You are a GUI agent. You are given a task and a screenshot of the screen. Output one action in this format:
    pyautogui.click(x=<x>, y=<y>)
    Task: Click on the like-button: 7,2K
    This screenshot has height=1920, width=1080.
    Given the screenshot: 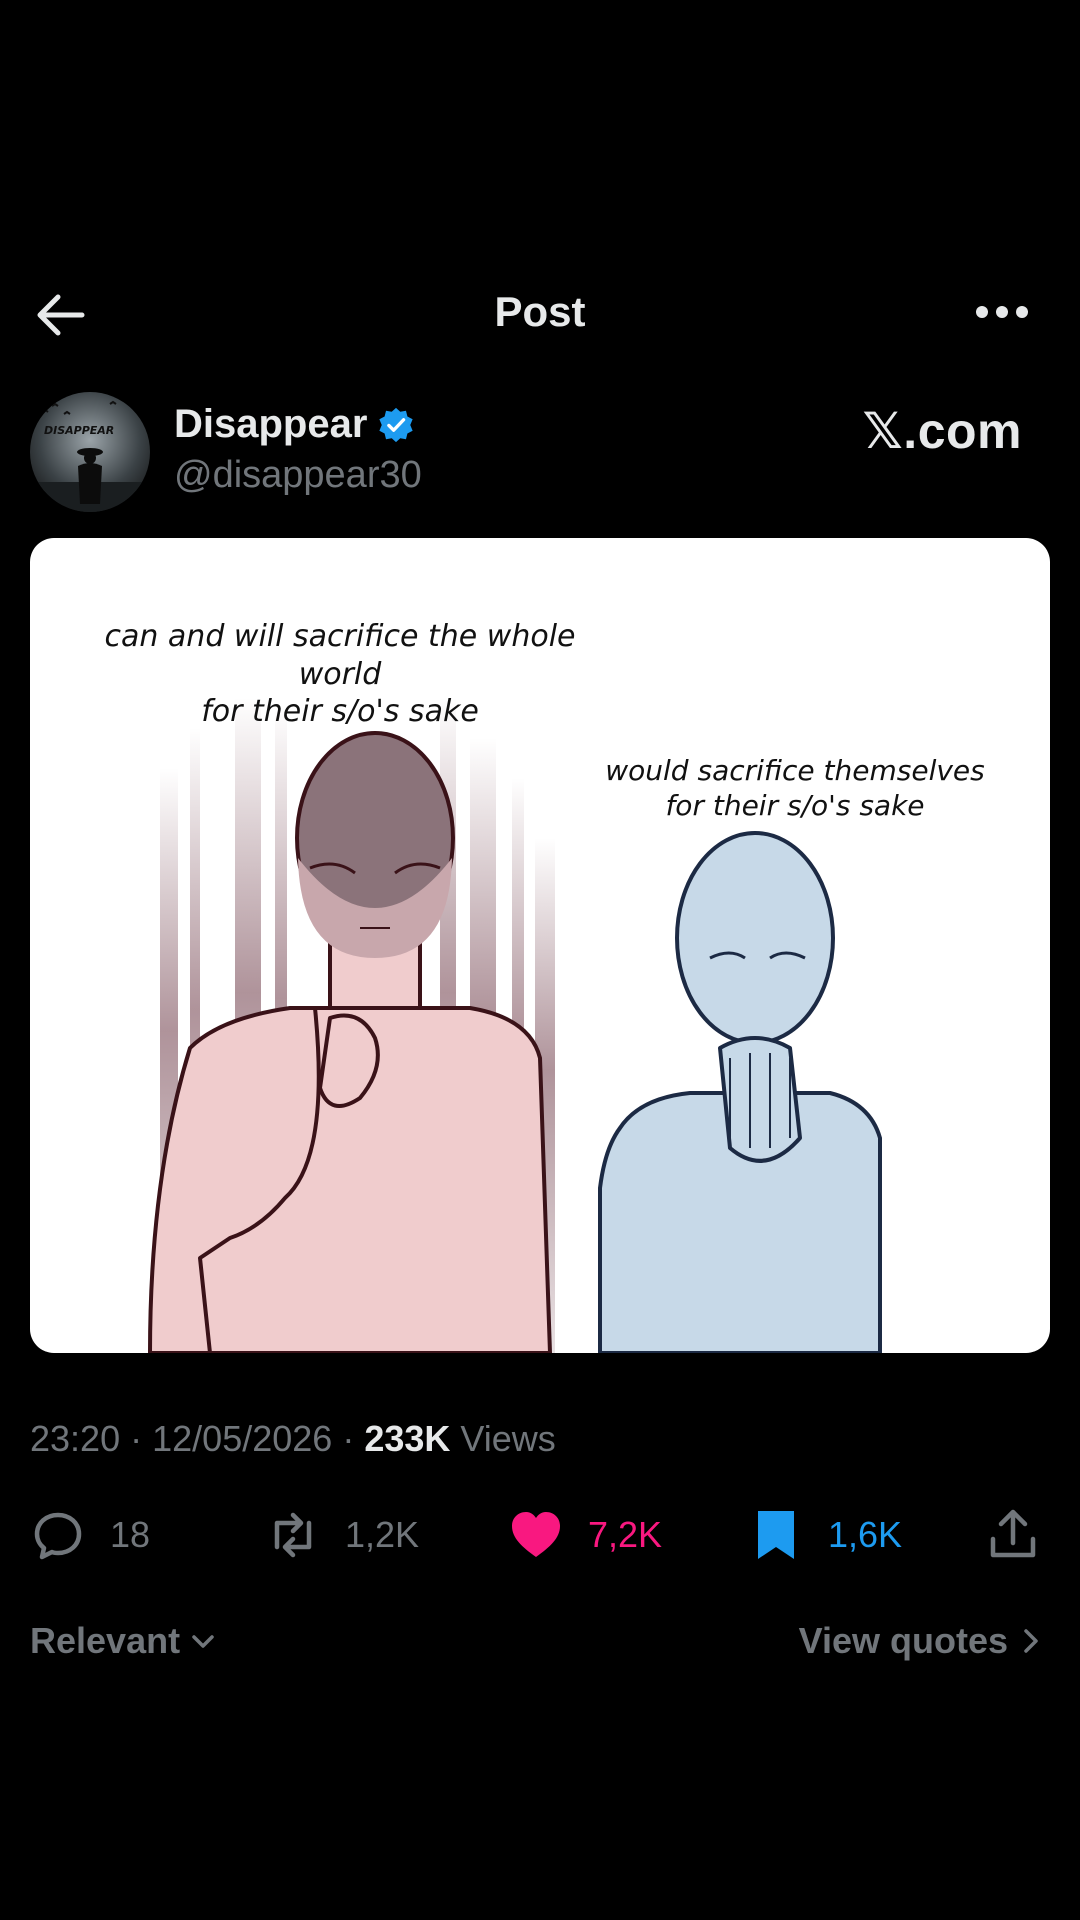 What is the action you would take?
    pyautogui.click(x=585, y=1535)
    